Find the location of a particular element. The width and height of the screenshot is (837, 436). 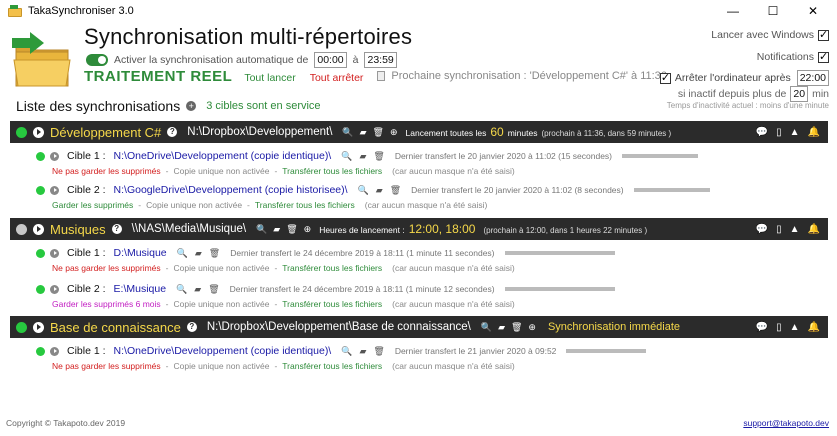

support-link: support@takapoto.dev is located at coordinates (786, 423).